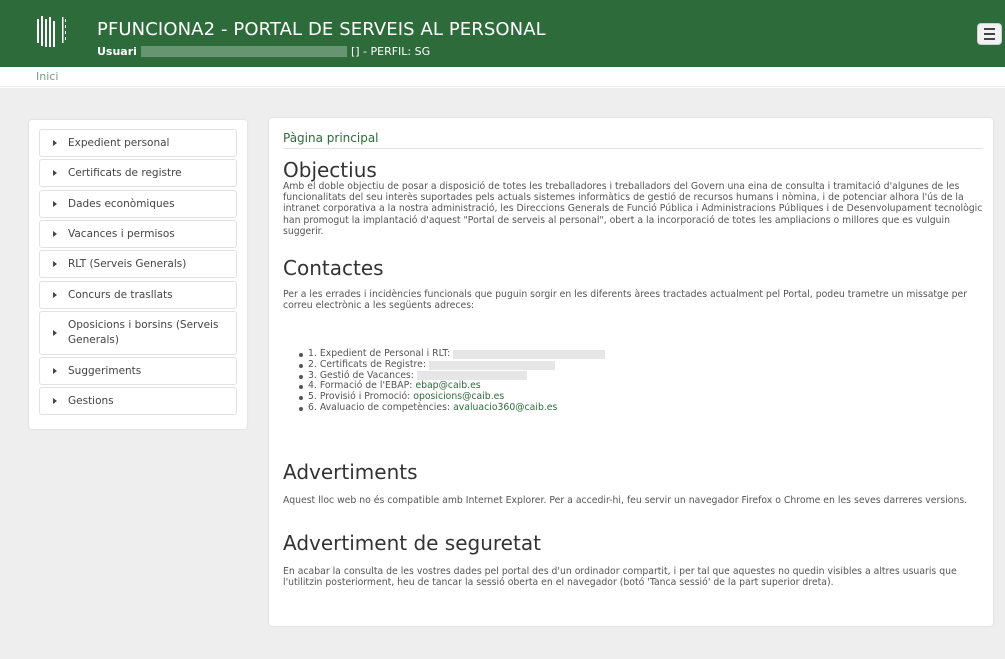 The image size is (1005, 659). I want to click on sidebar-item-concurs-trasllats: Concurs de trasllats, so click(138, 295).